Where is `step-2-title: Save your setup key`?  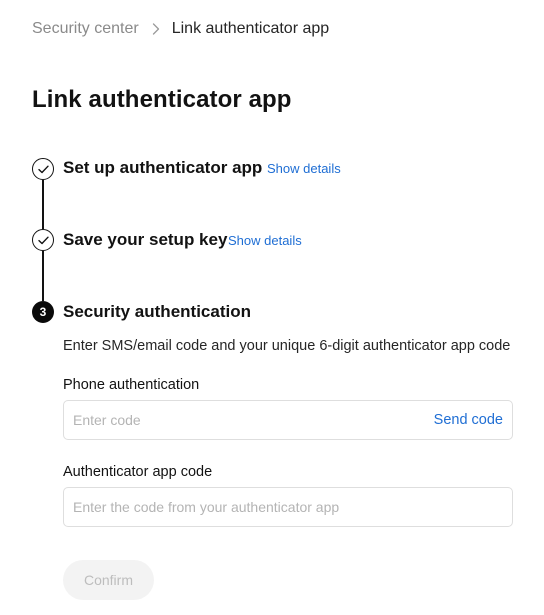 step-2-title: Save your setup key is located at coordinates (145, 239).